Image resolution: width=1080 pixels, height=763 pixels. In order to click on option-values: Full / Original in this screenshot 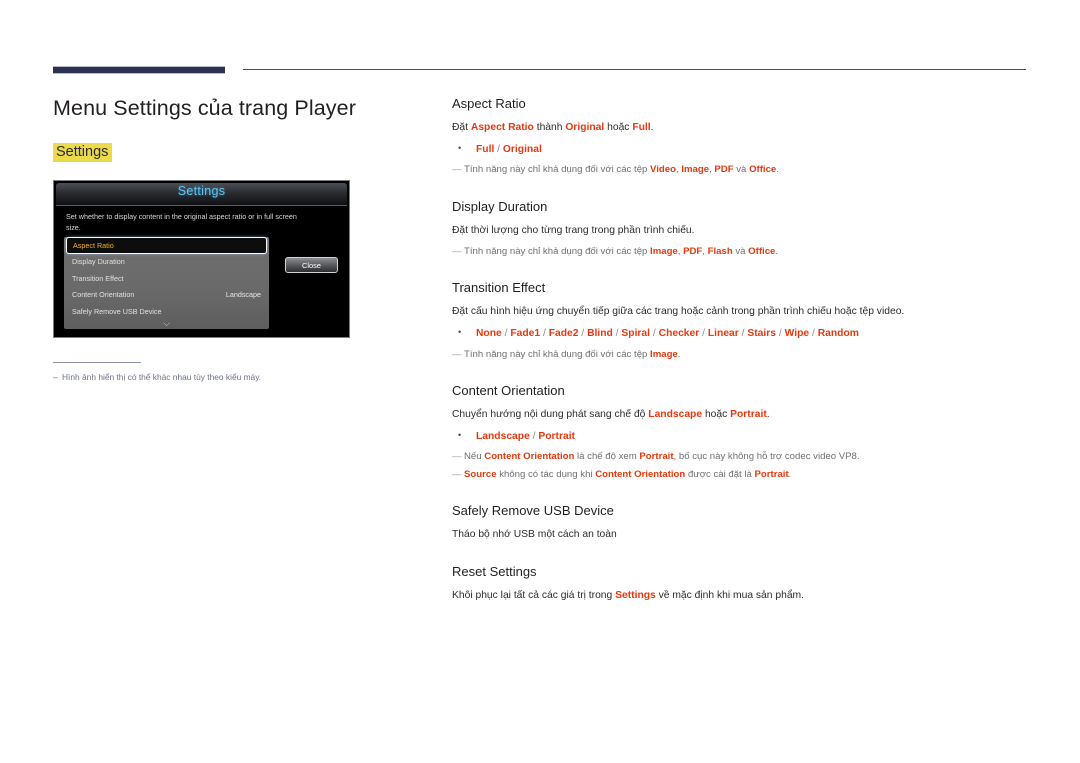, I will do `click(509, 149)`.